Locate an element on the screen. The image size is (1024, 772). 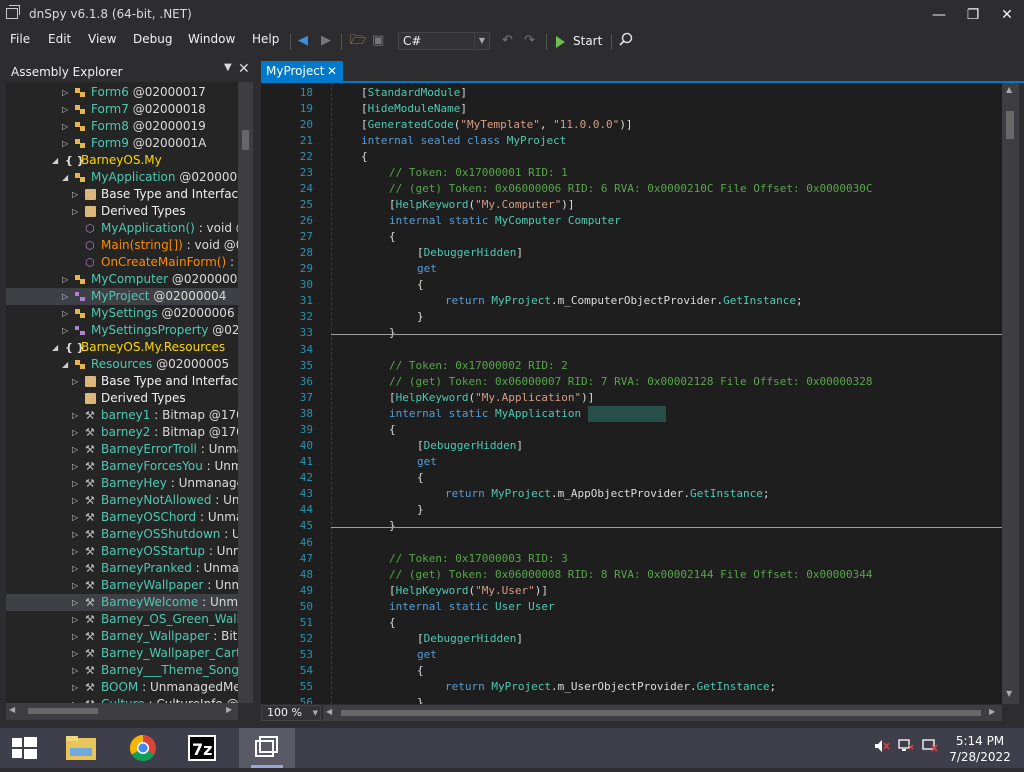
tree-row: ◢ MyApplication @02000002 is located at coordinates (122, 177).